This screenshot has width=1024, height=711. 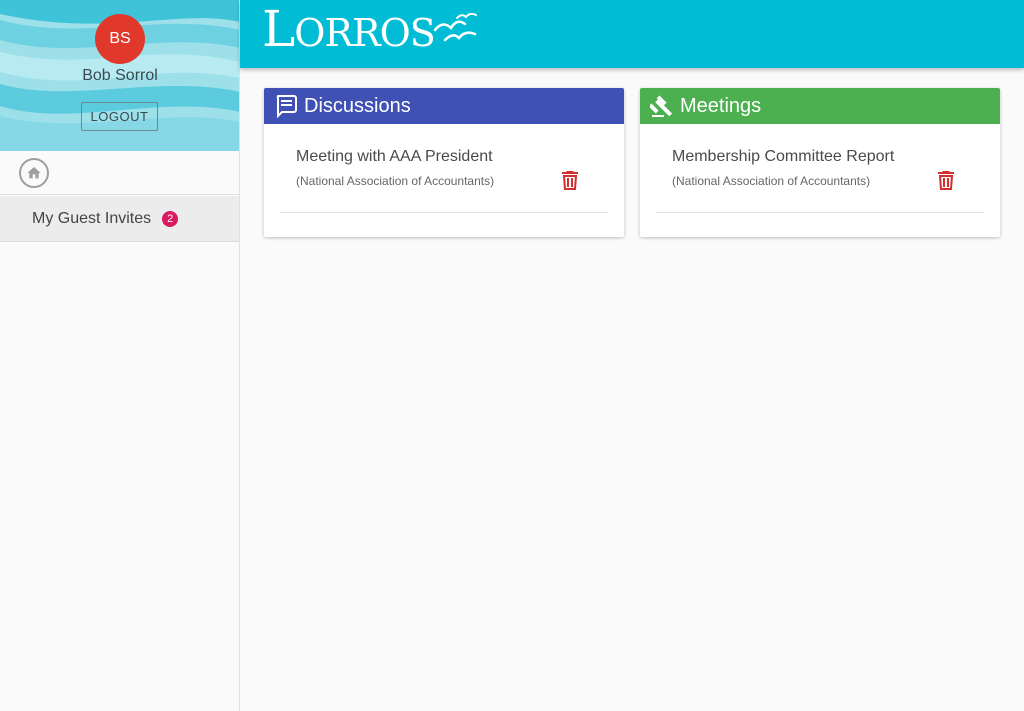 I want to click on sidebar-item-guest-invites: My Guest Invites 2, so click(x=119, y=219).